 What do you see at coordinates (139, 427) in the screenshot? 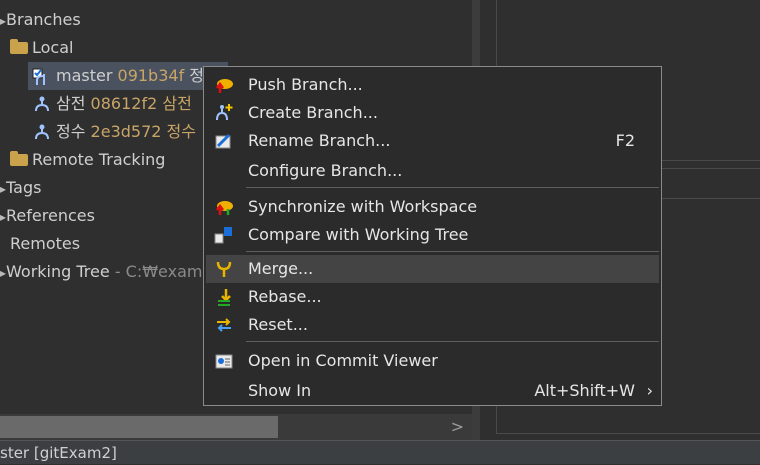
I see `scrollbar-thumb` at bounding box center [139, 427].